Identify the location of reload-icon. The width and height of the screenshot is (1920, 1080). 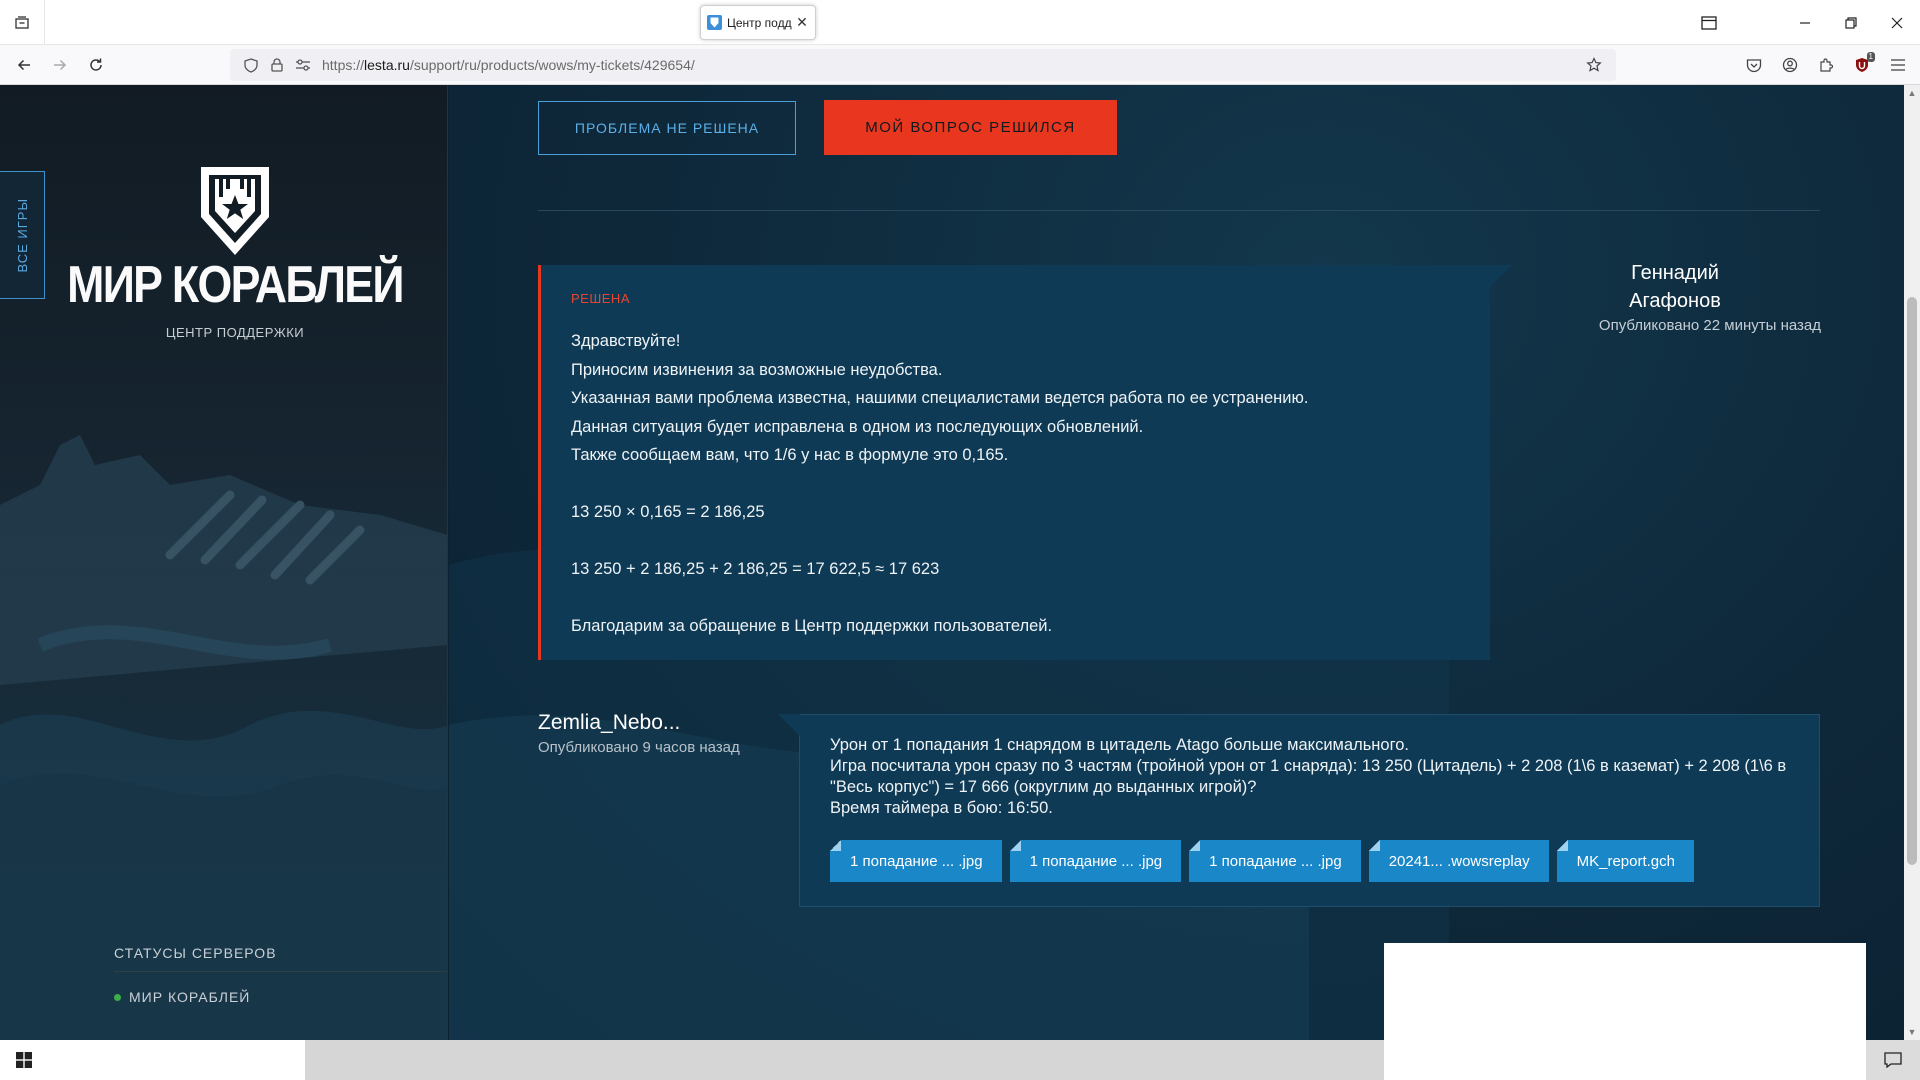
(96, 65).